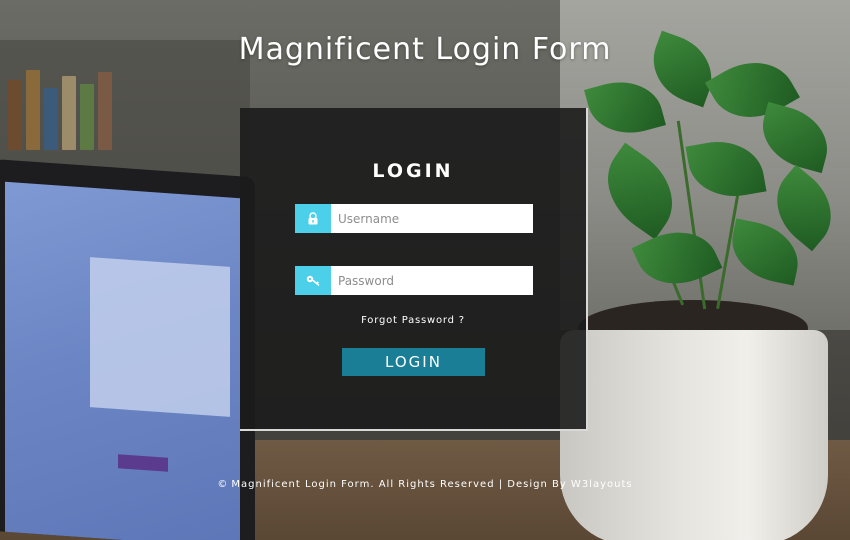 The width and height of the screenshot is (850, 540). Describe the element at coordinates (313, 218) in the screenshot. I see `user-icon` at that location.